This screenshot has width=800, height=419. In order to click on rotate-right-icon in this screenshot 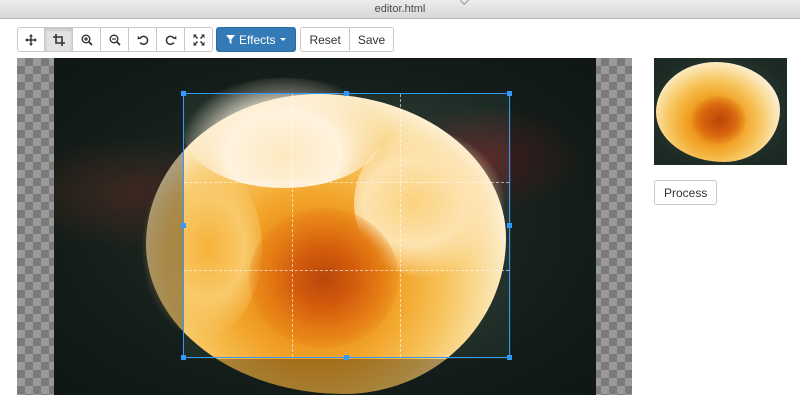, I will do `click(170, 40)`.